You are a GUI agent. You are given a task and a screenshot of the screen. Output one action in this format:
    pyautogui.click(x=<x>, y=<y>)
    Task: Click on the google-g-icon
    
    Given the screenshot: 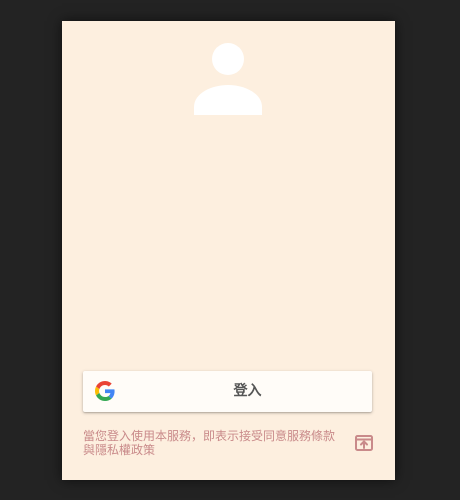 What is the action you would take?
    pyautogui.click(x=105, y=391)
    